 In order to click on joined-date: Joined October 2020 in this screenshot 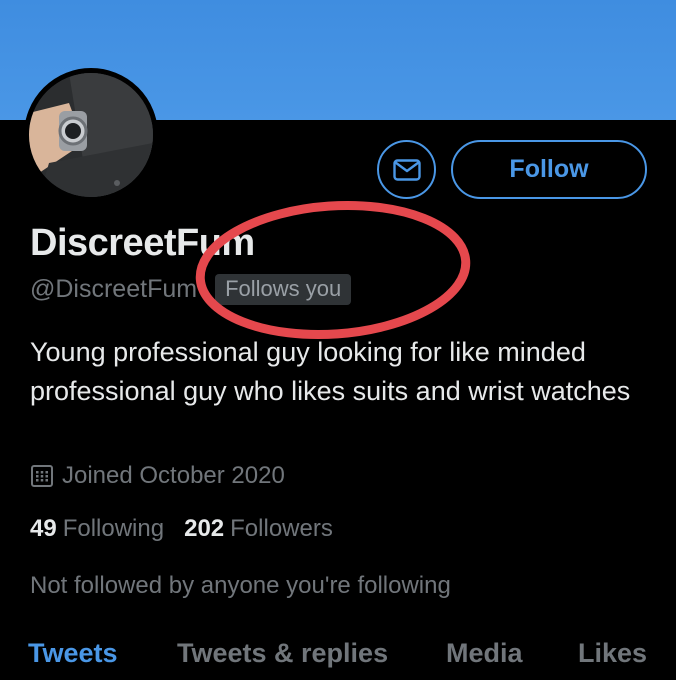, I will do `click(173, 475)`.